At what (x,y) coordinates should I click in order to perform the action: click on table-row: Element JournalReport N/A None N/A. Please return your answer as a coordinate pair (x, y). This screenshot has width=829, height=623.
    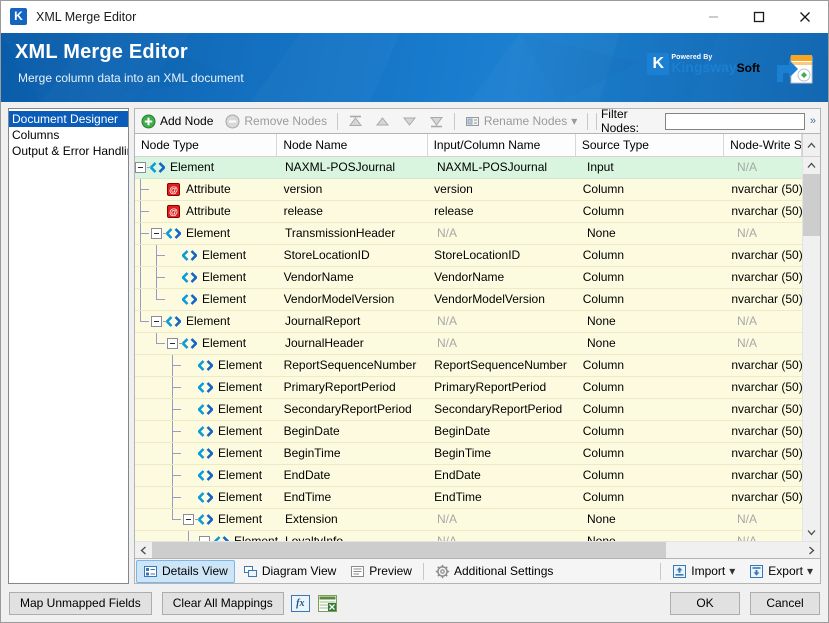
    Looking at the image, I should click on (468, 322).